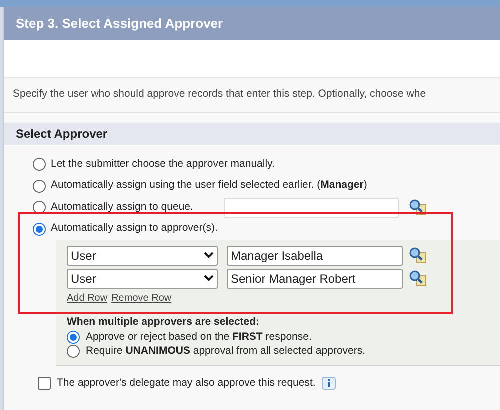  I want to click on description-text: Specify the user who should approve records that enter this step. Optionally, choose whe, so click(219, 94).